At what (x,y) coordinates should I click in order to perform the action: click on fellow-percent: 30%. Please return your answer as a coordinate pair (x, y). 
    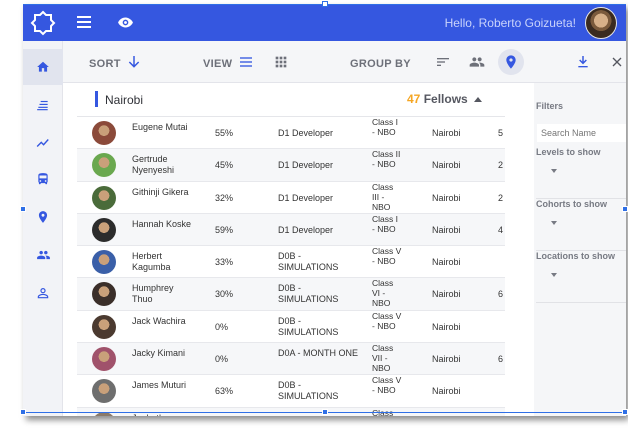
    Looking at the image, I should click on (224, 294).